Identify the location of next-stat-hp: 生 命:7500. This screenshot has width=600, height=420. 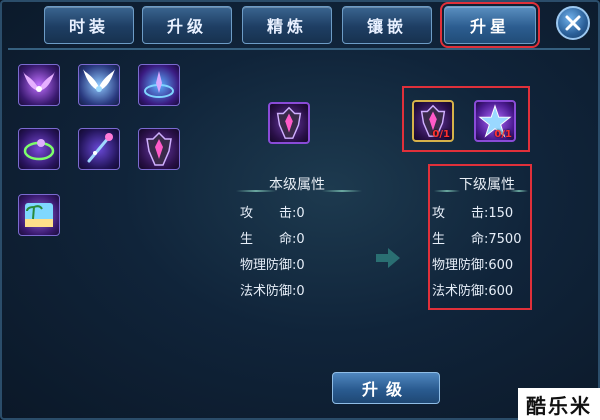
(477, 239).